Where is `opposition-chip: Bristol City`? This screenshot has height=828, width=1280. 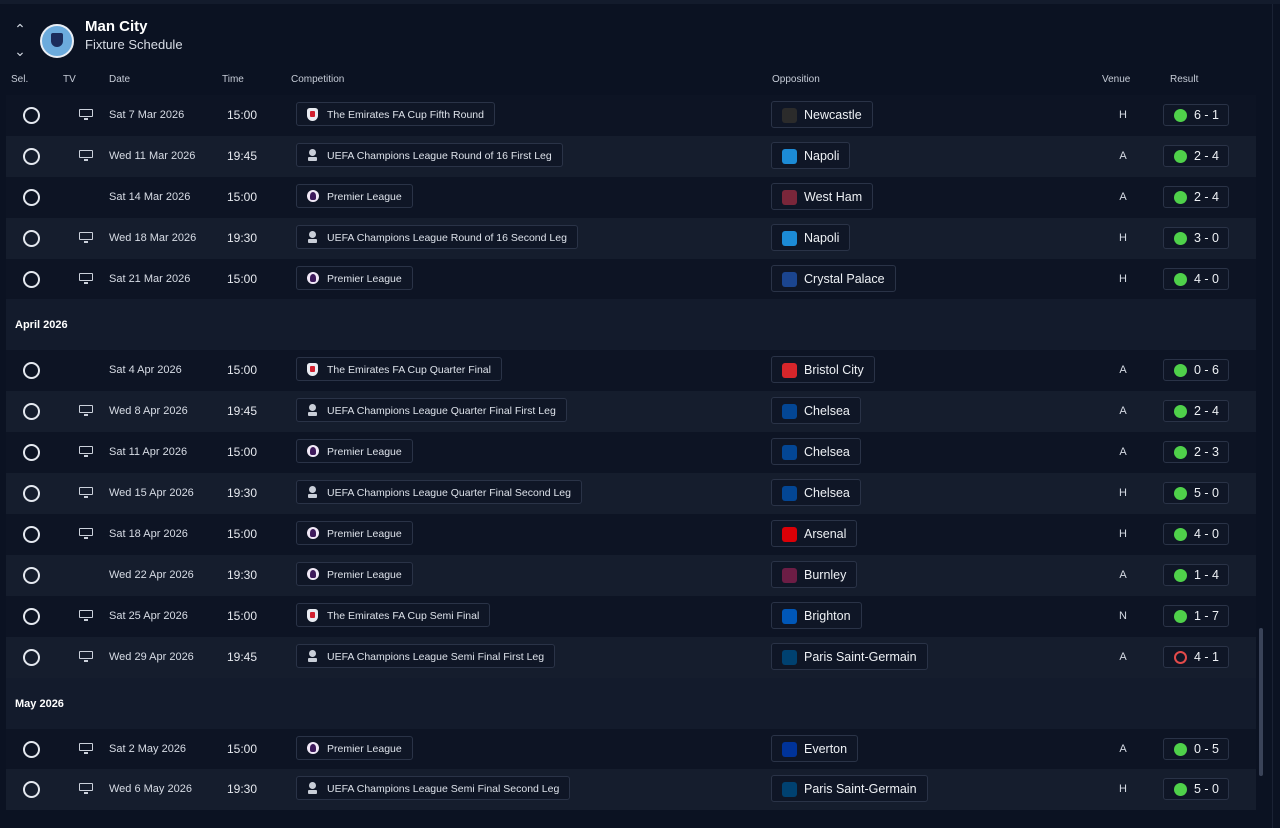 opposition-chip: Bristol City is located at coordinates (823, 370).